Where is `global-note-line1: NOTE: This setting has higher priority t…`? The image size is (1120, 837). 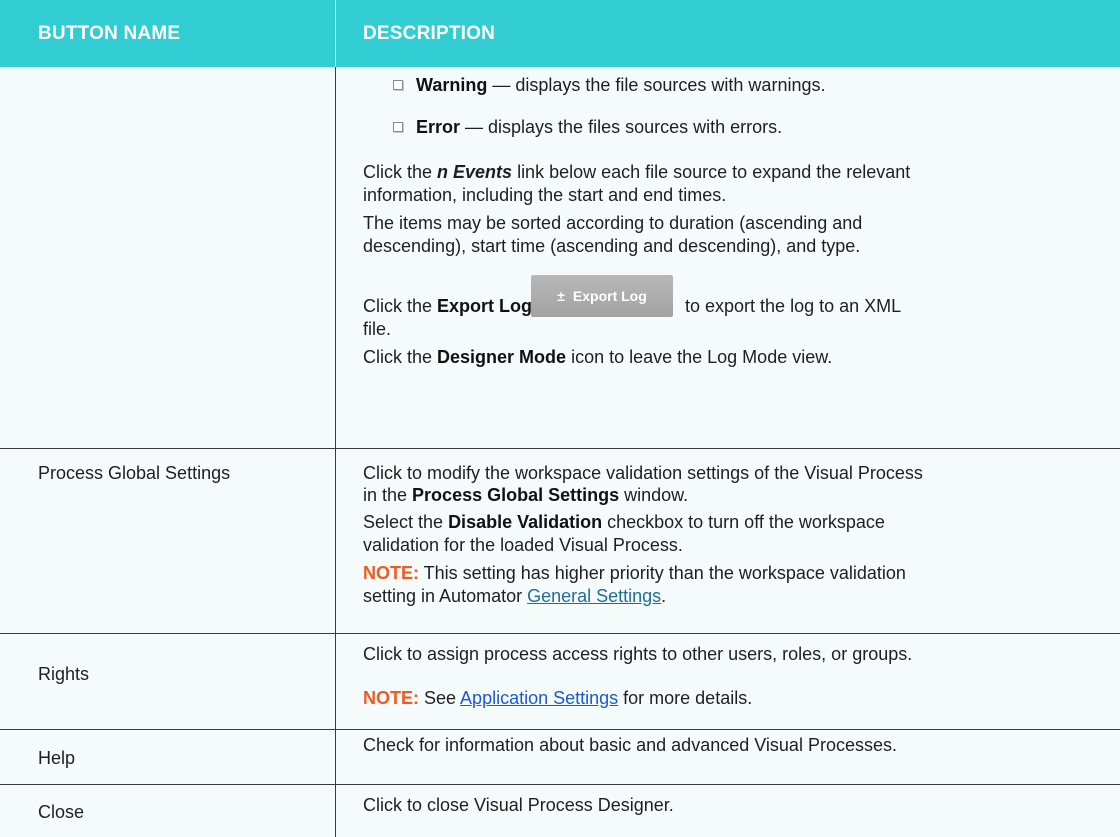
global-note-line1: NOTE: This setting has higher priority t… is located at coordinates (634, 573).